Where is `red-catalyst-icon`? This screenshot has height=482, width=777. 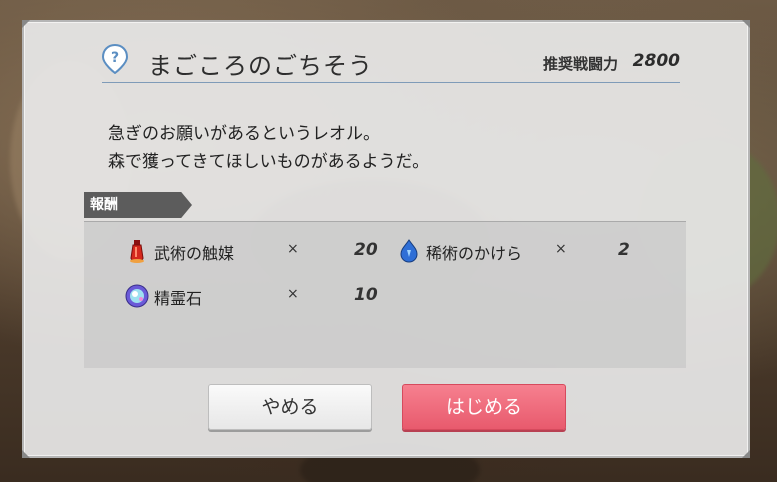 red-catalyst-icon is located at coordinates (137, 251).